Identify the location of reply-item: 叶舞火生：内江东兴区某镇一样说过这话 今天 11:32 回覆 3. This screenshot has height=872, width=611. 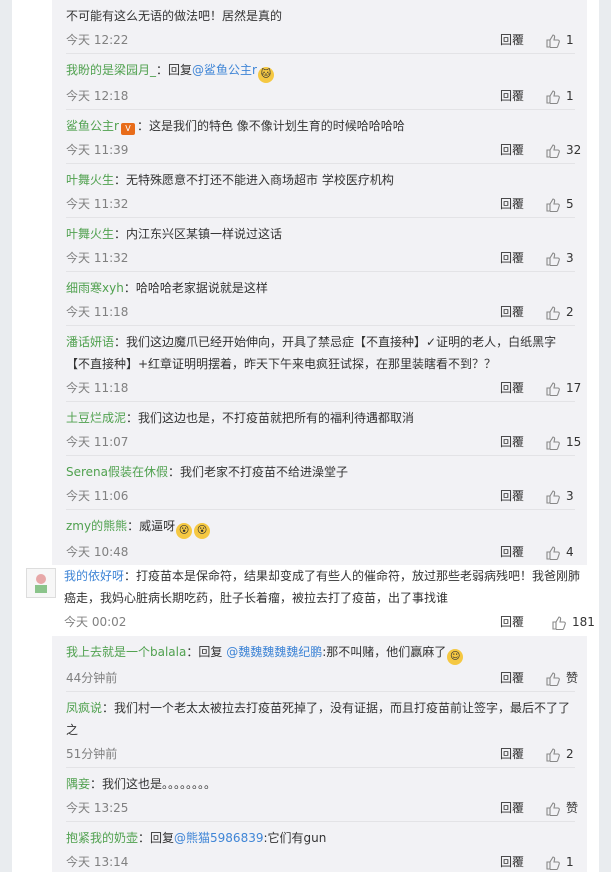
(319, 245).